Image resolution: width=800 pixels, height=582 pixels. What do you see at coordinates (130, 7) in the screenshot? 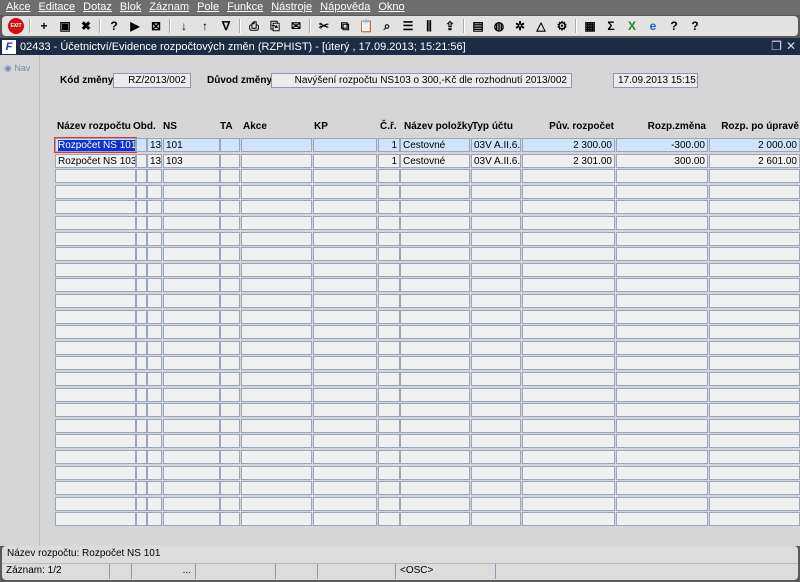
I see `menu-3: Blok` at bounding box center [130, 7].